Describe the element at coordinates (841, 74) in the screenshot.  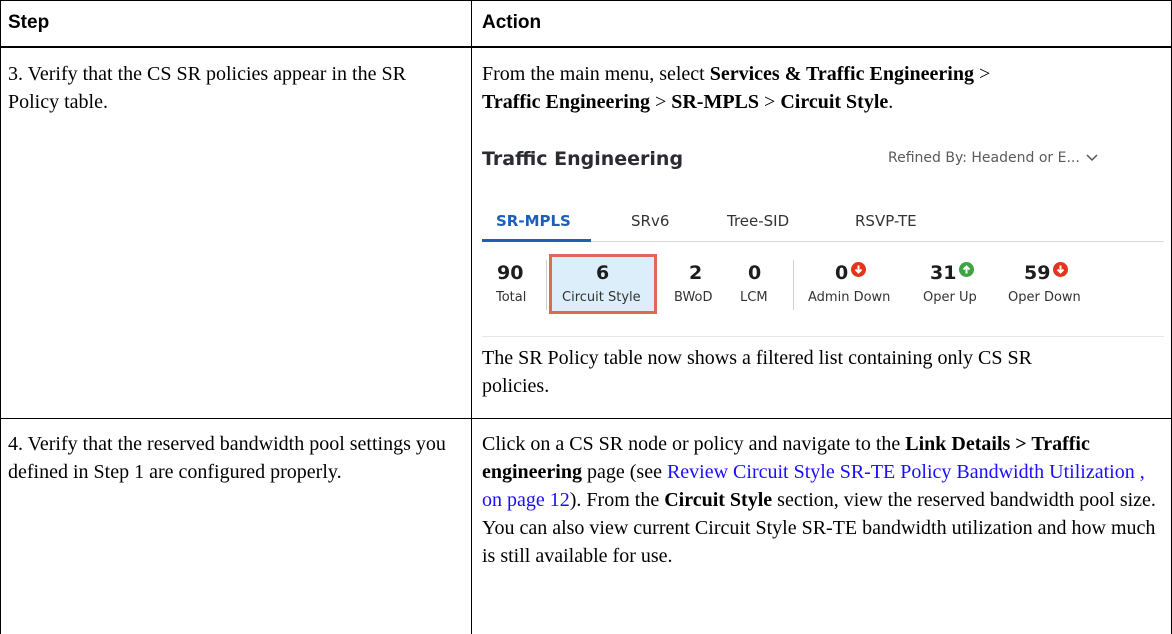
I see `menu-path-services: Services & Traffic Engineering` at that location.